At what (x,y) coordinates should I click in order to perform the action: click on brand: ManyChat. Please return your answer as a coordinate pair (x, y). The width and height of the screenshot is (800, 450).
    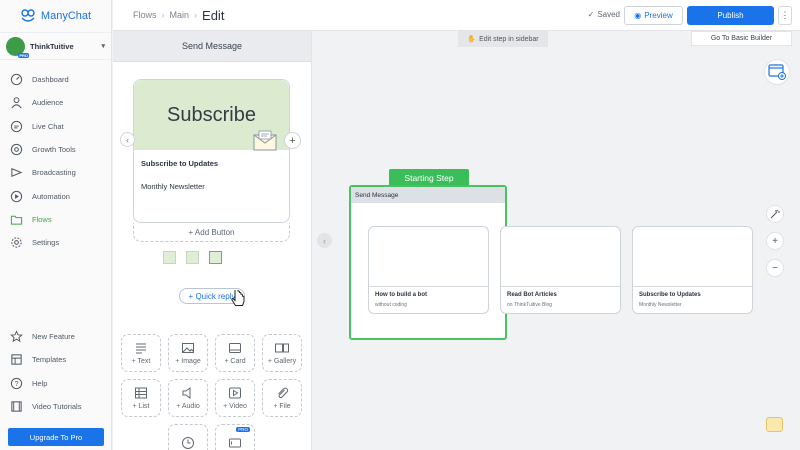
    Looking at the image, I should click on (55, 16).